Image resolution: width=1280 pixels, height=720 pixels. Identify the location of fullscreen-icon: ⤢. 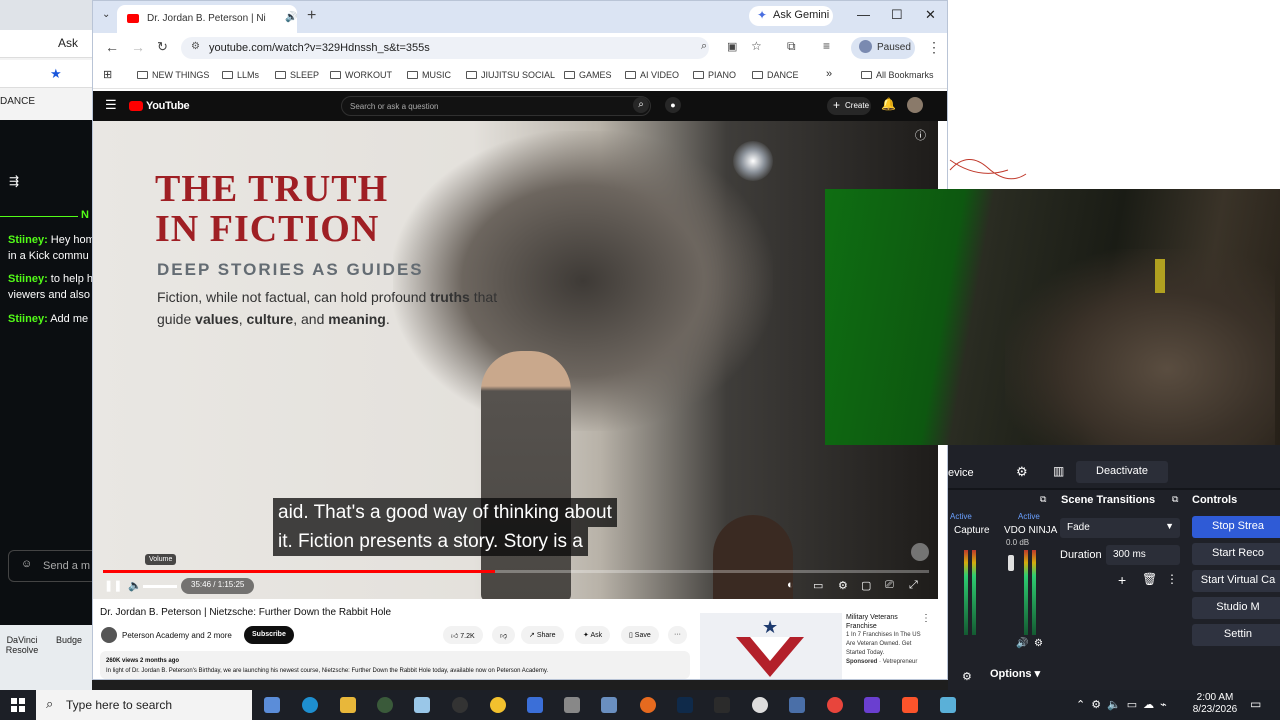
(913, 585).